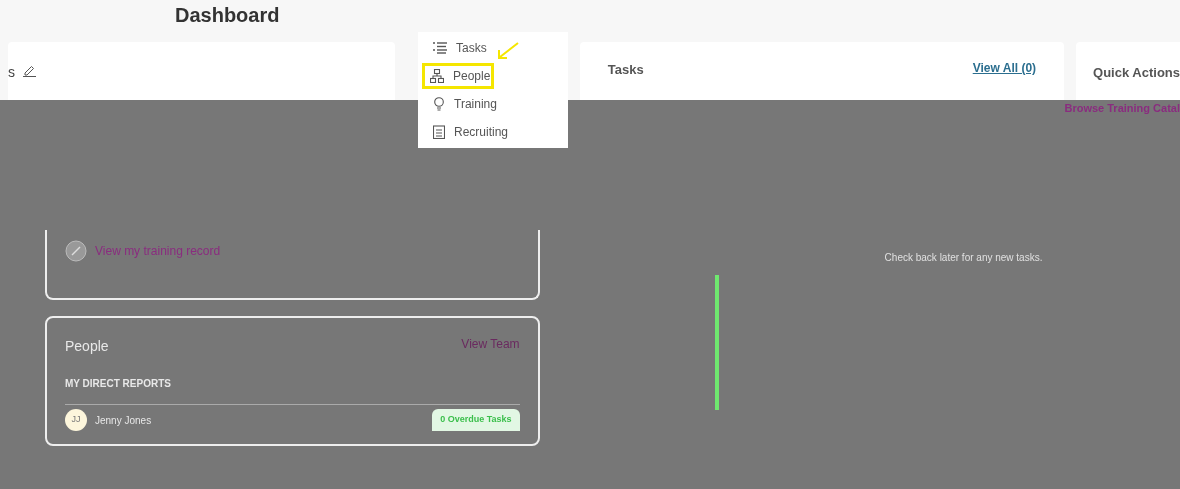  Describe the element at coordinates (493, 104) in the screenshot. I see `menu-item: Training` at that location.